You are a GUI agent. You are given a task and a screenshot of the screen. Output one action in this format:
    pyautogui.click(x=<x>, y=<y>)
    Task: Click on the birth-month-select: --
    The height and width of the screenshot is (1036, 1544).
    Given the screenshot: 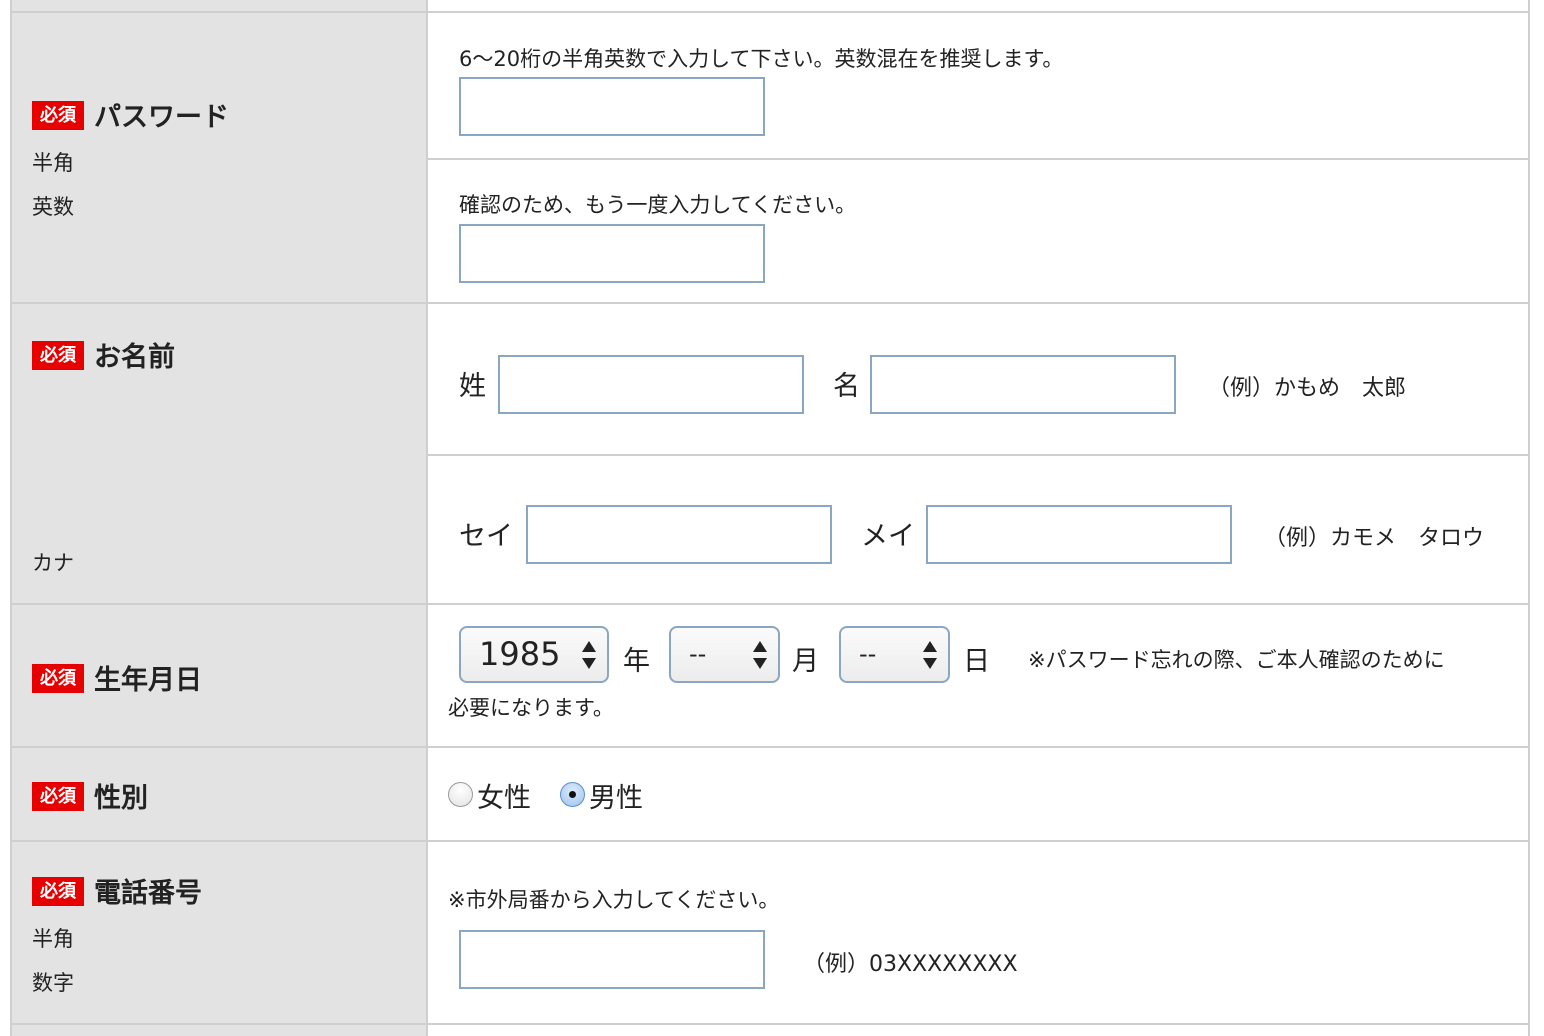 What is the action you would take?
    pyautogui.click(x=724, y=654)
    